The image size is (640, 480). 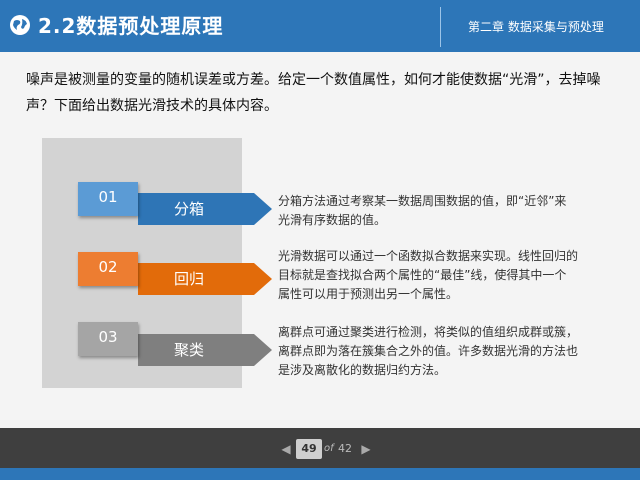 I want to click on item-number-2: 02, so click(x=108, y=267).